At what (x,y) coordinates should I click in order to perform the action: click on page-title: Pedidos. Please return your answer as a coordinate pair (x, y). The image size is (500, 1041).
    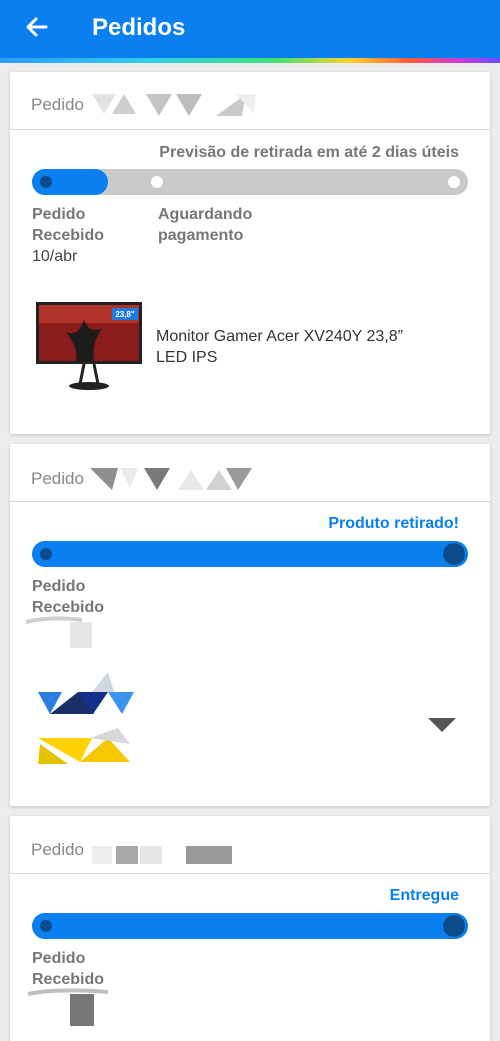
    Looking at the image, I should click on (139, 27).